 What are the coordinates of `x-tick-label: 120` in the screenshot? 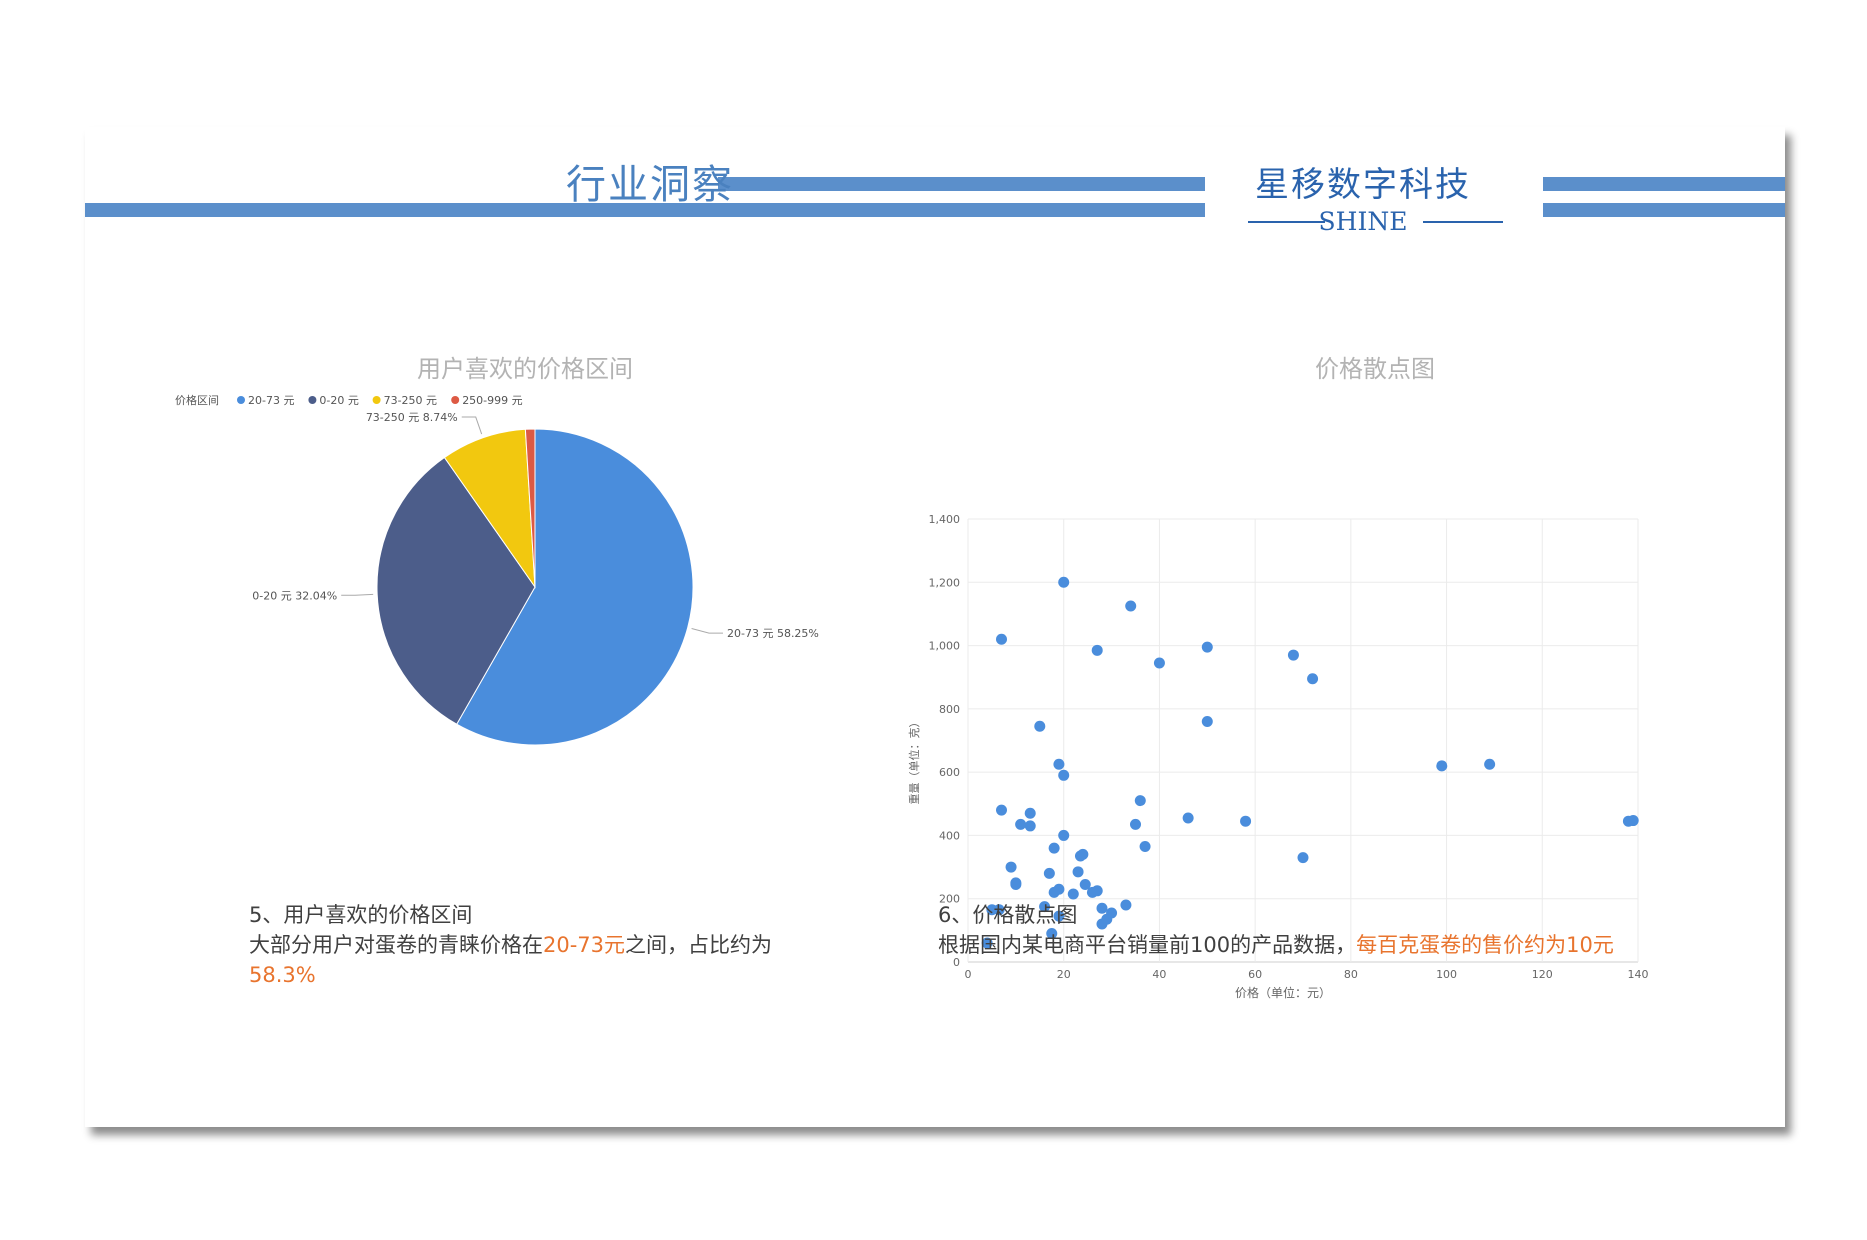 It's located at (1542, 974).